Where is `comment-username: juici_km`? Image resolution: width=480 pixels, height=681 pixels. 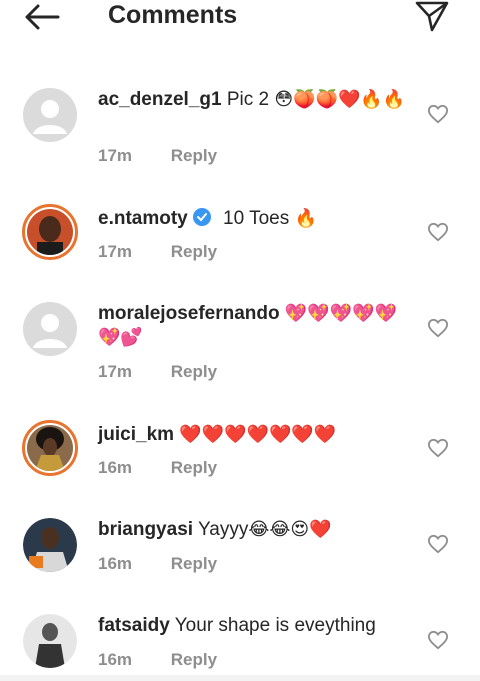
comment-username: juici_km is located at coordinates (136, 434).